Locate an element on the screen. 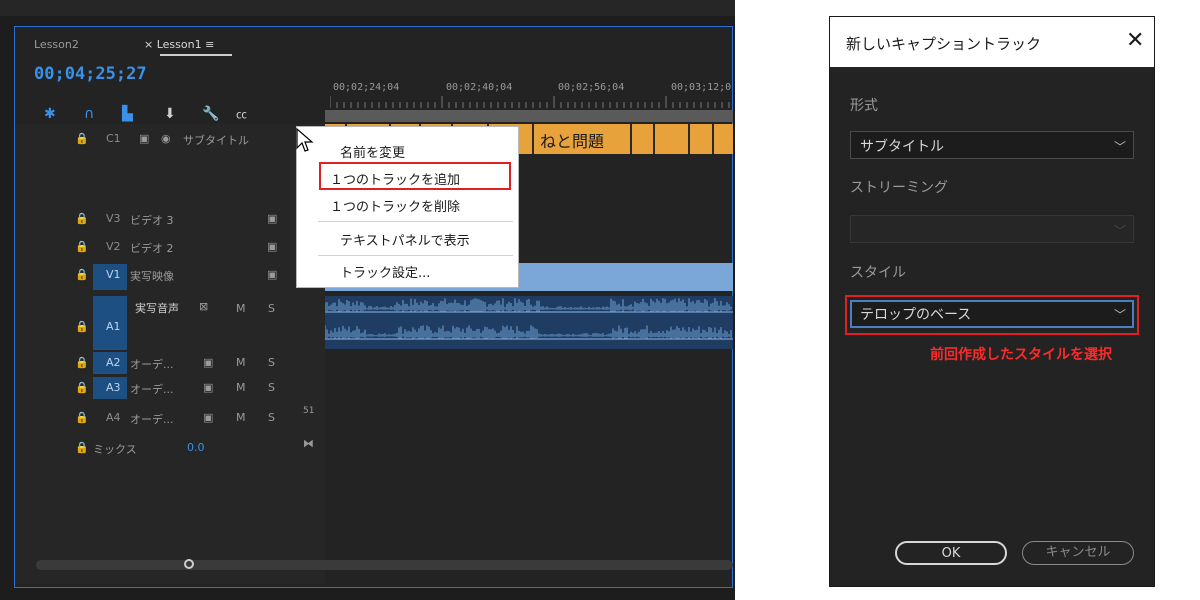  track-header-v2: 🔒 V2 ビデオ 2 ▣ is located at coordinates (170, 250).